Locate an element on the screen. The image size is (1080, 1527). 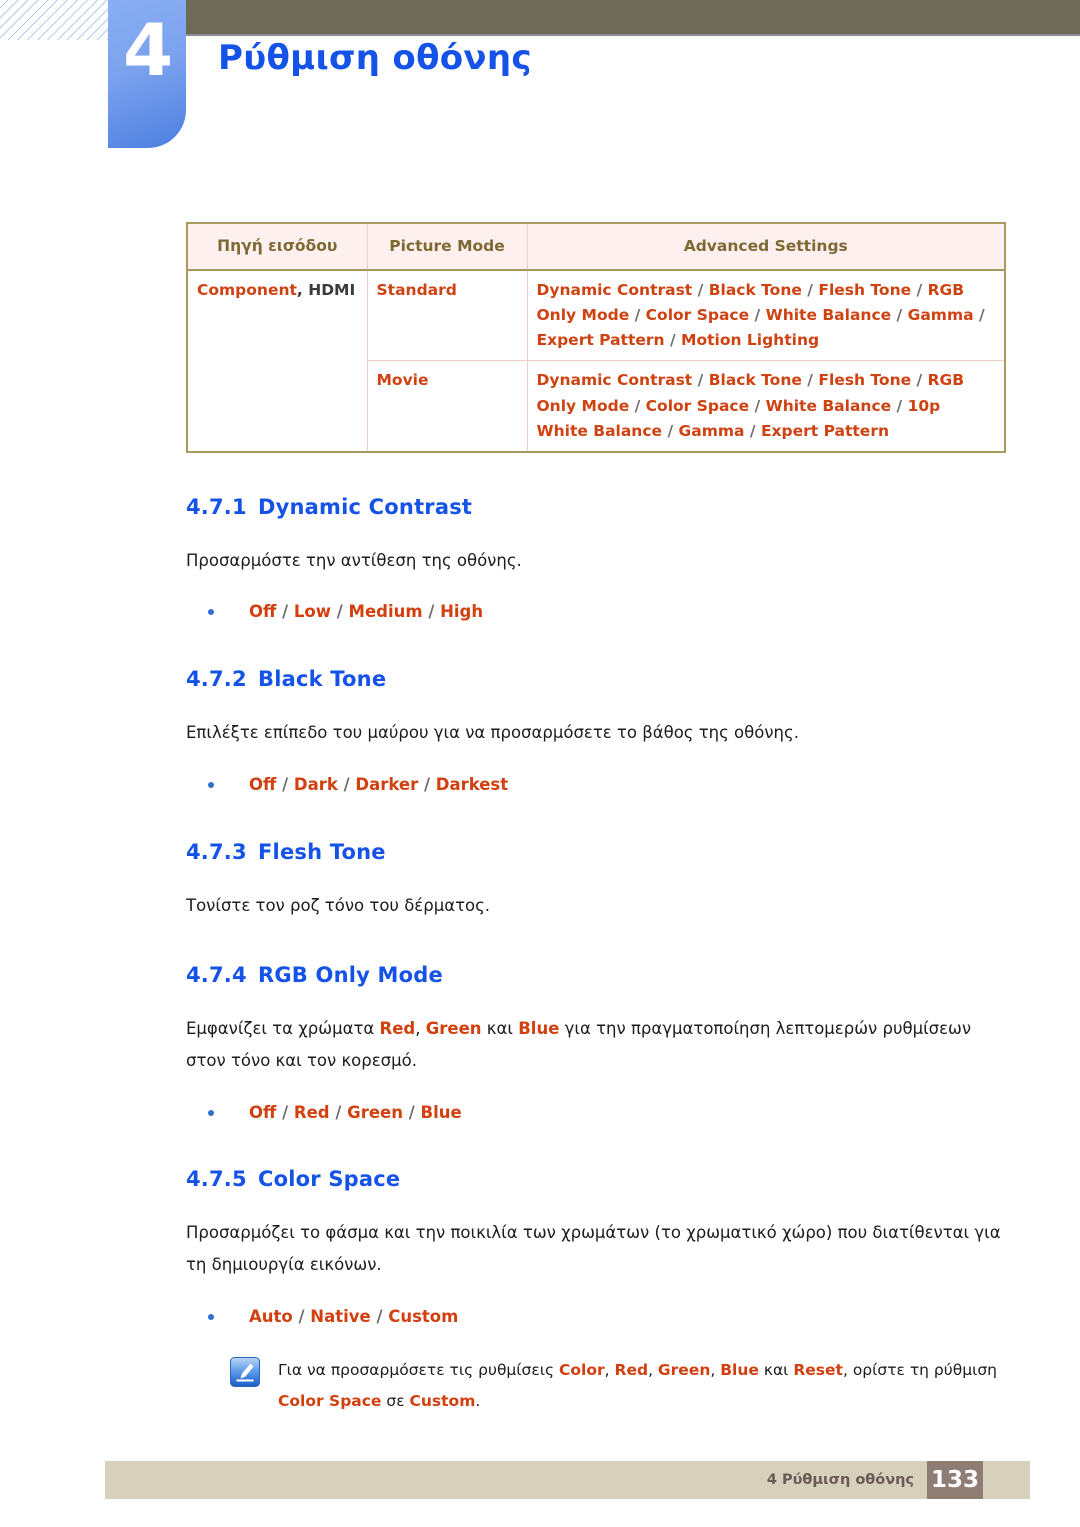
option-list-black-tone: Off / Dark / Darker / Darkest is located at coordinates (596, 785).